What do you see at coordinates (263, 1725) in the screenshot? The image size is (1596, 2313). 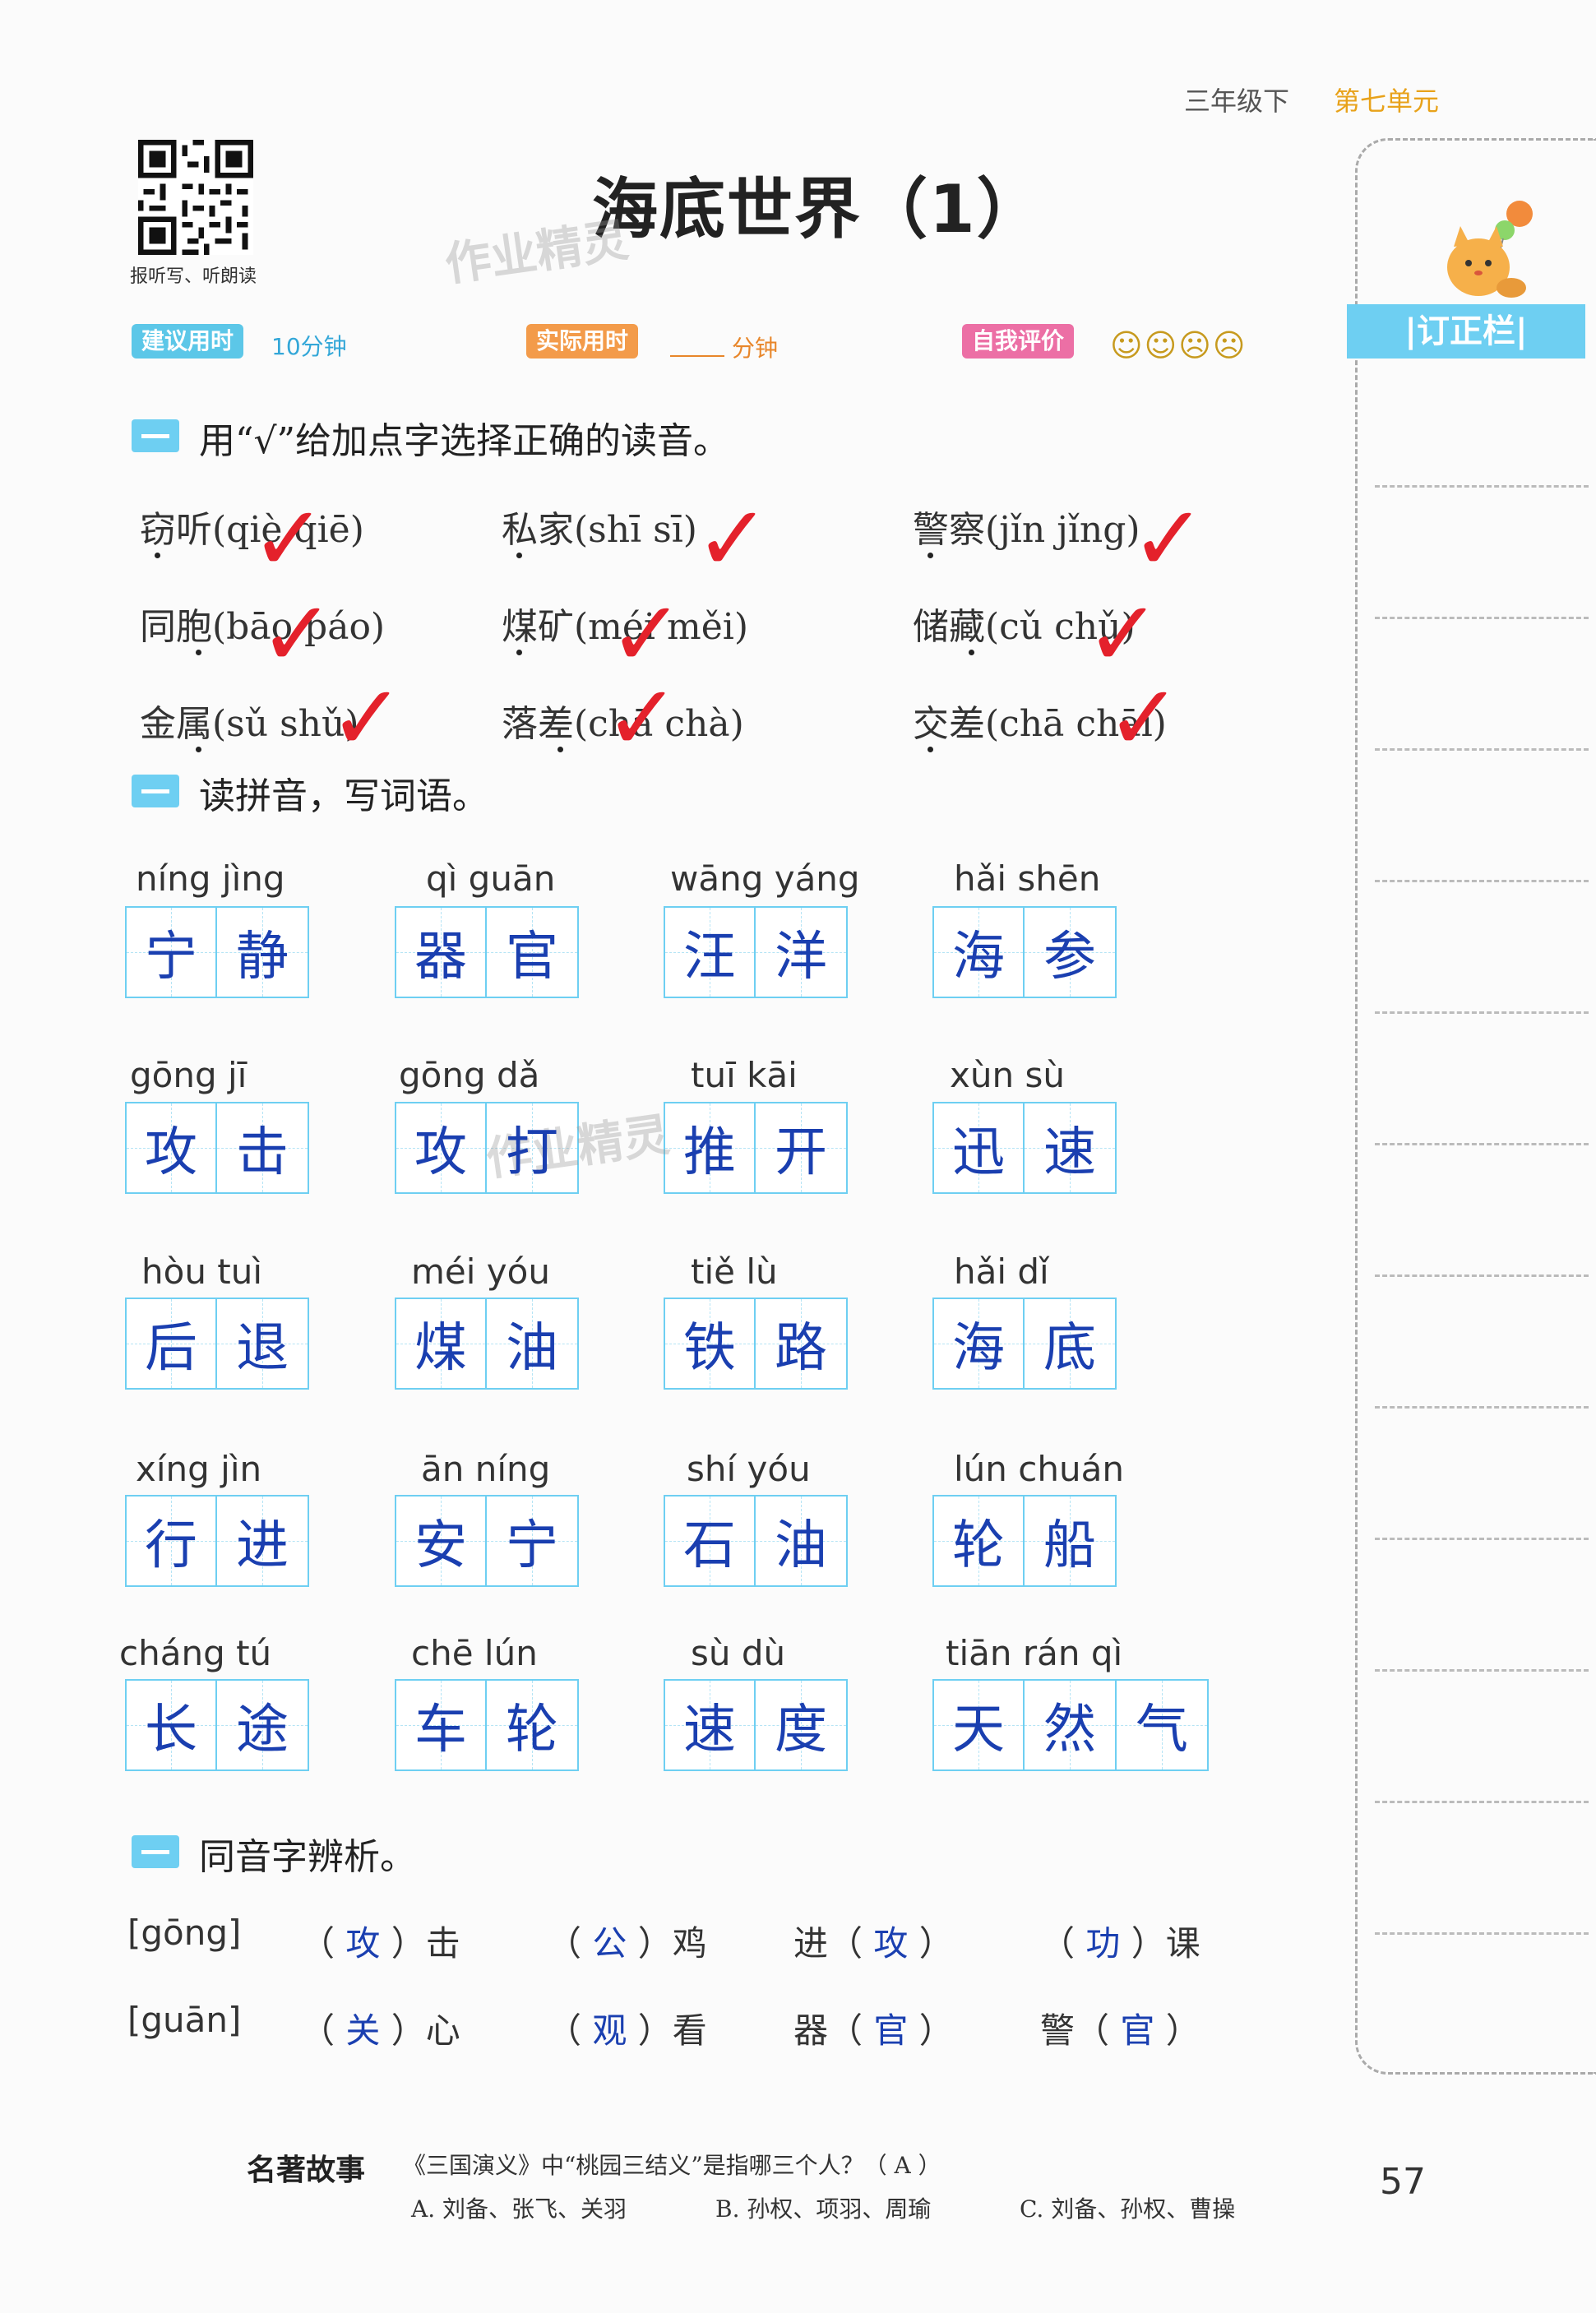 I see `char-cell: 途` at bounding box center [263, 1725].